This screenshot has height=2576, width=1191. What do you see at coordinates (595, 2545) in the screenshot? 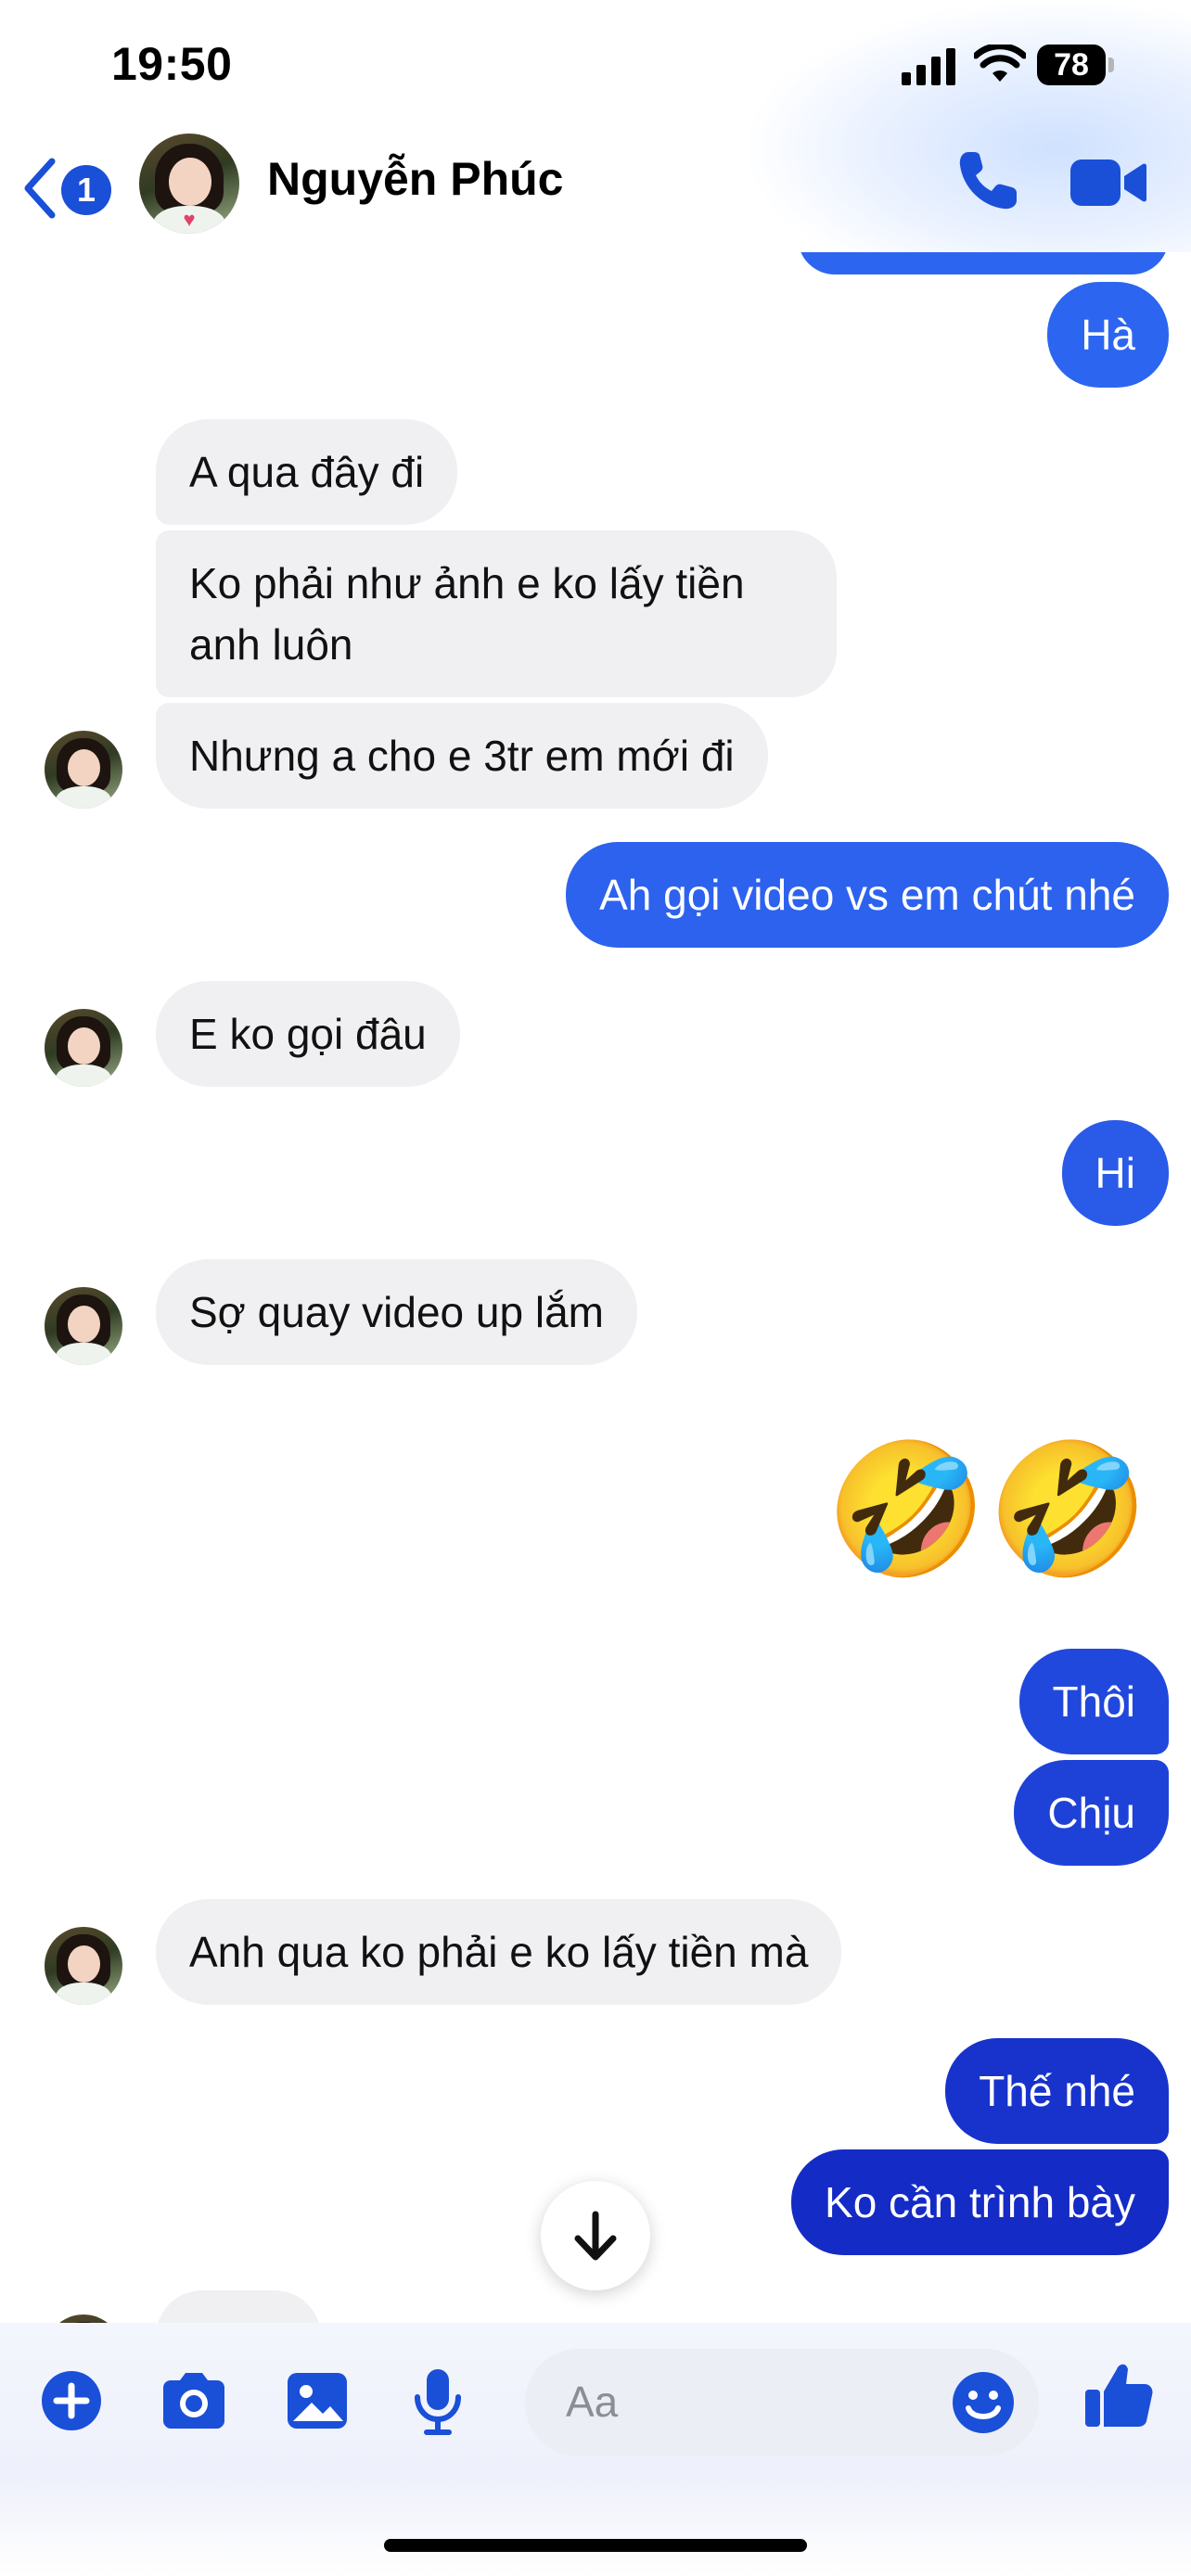
I see `home-indicator` at bounding box center [595, 2545].